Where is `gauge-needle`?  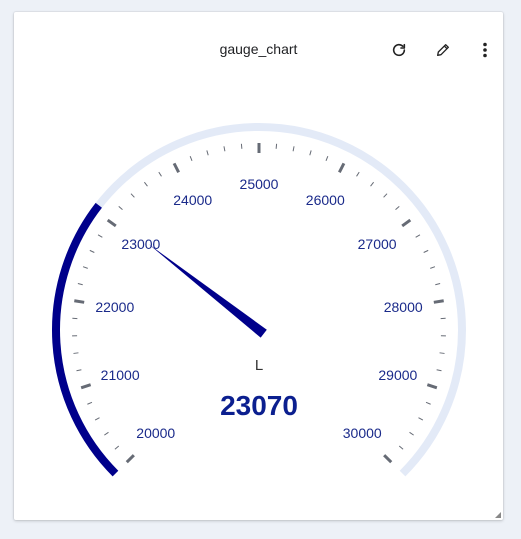
gauge-needle is located at coordinates (207, 291).